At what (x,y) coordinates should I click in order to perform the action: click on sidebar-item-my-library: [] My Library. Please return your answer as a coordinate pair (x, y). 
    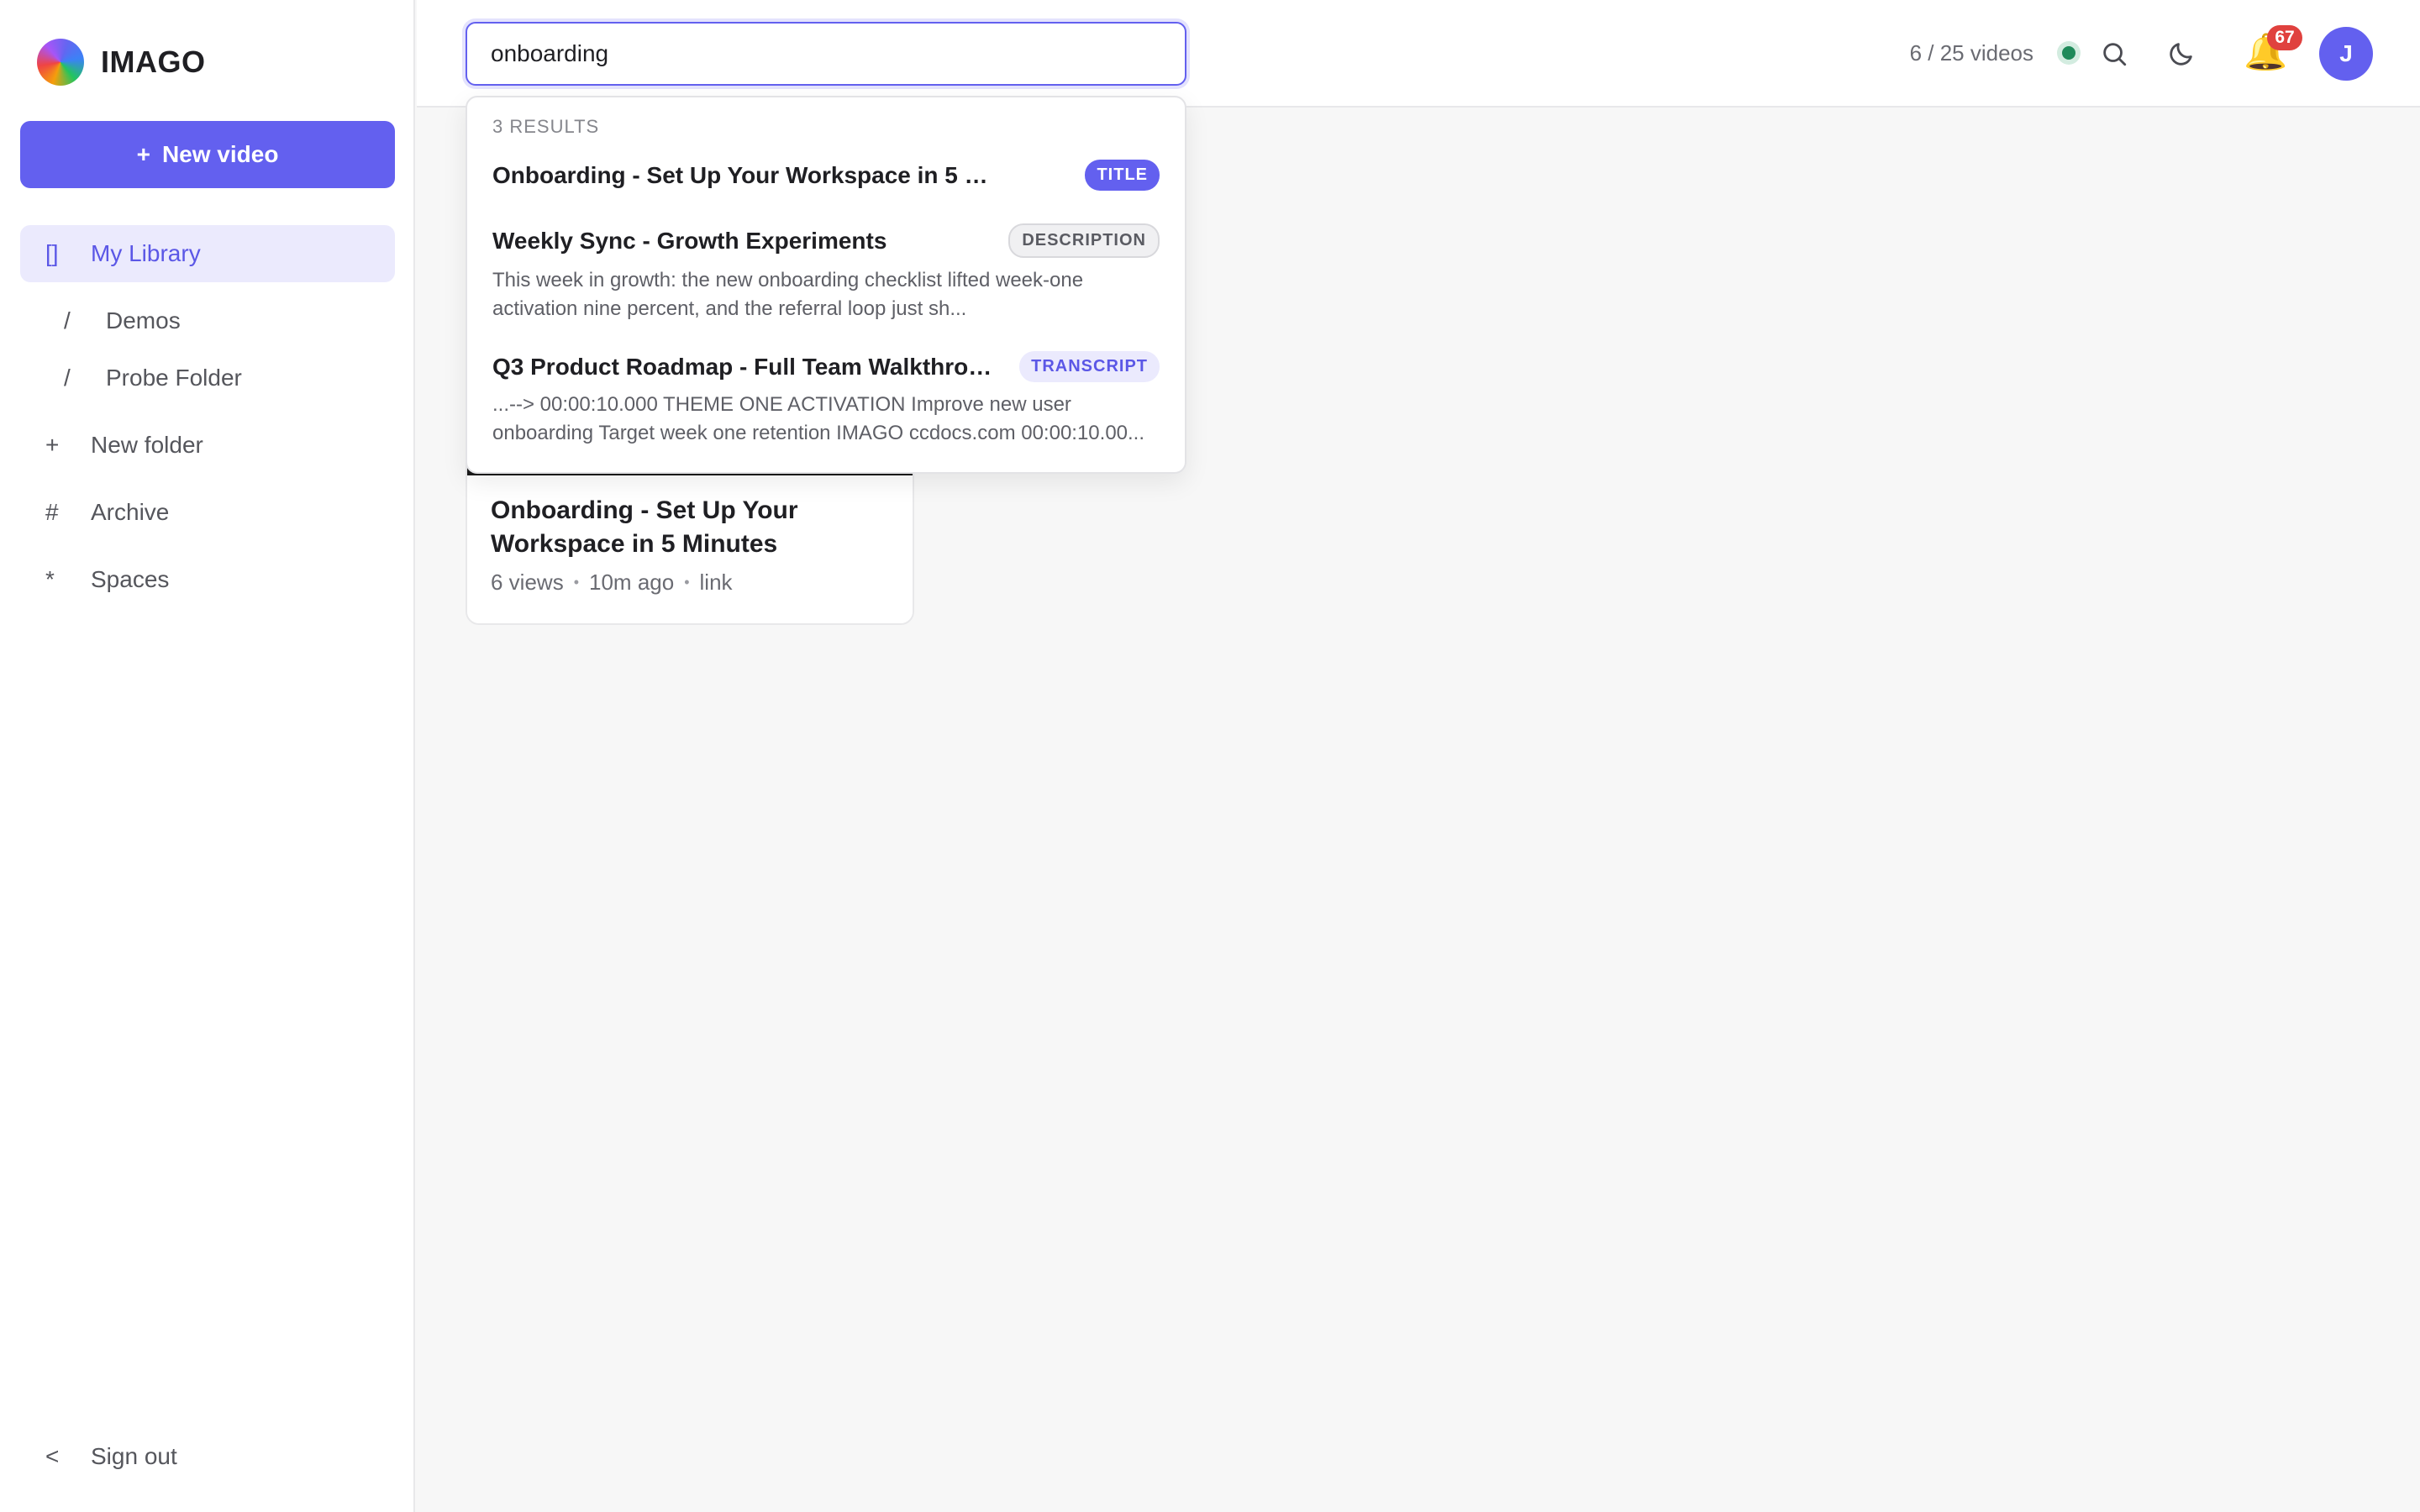
    Looking at the image, I should click on (207, 253).